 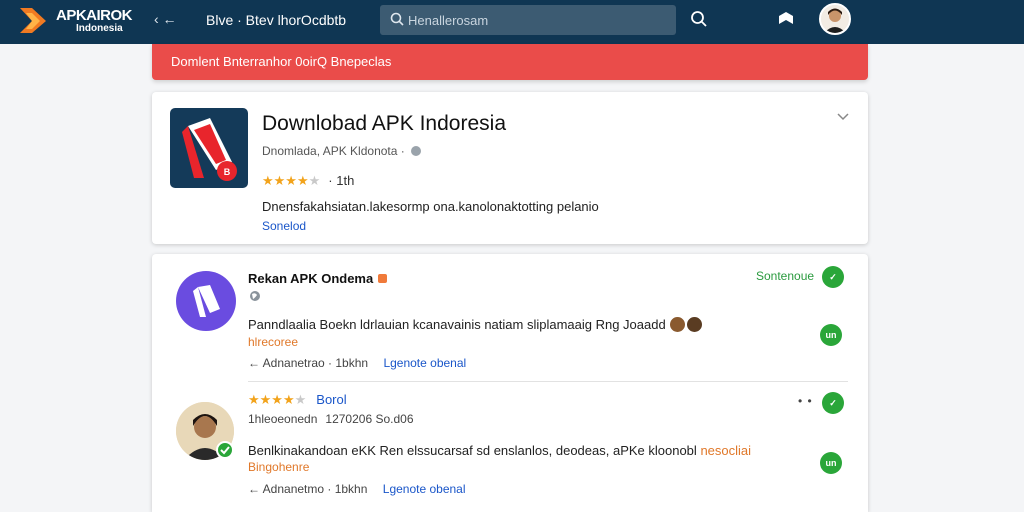 I want to click on review-user: 1hleoeonedn, so click(x=283, y=419).